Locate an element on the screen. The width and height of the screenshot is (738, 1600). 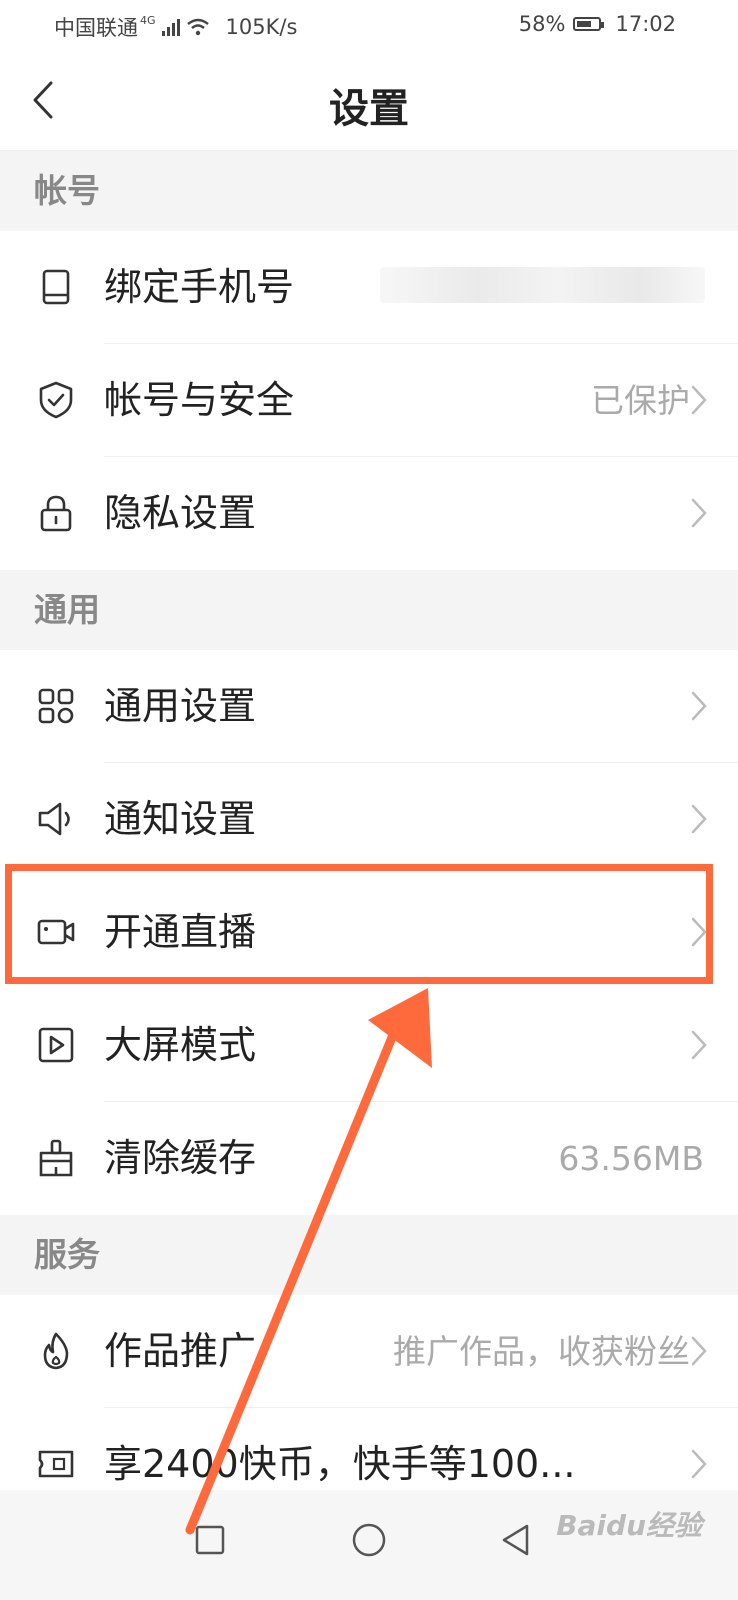
row-label: 隐私设置 is located at coordinates (180, 513).